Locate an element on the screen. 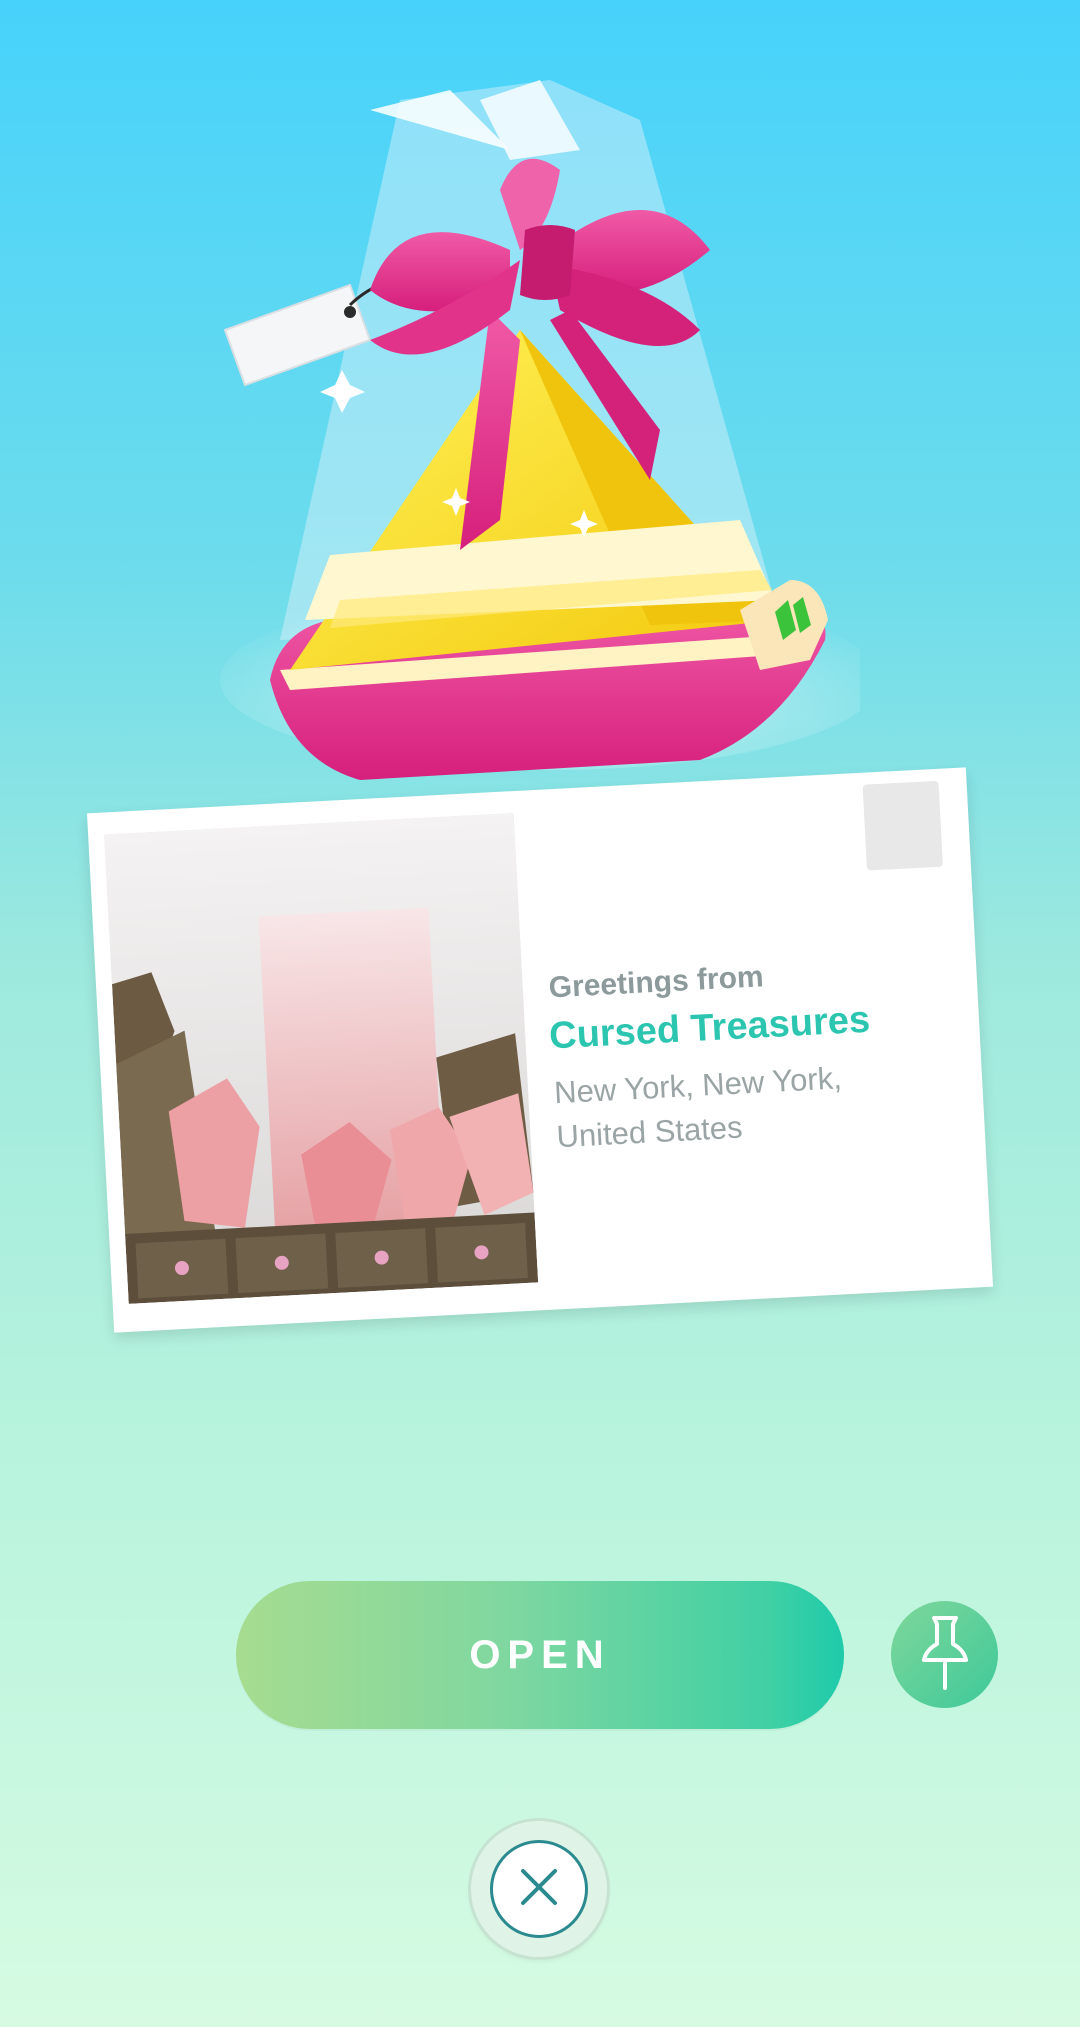 The height and width of the screenshot is (2027, 1080). postcard-photo is located at coordinates (321, 1058).